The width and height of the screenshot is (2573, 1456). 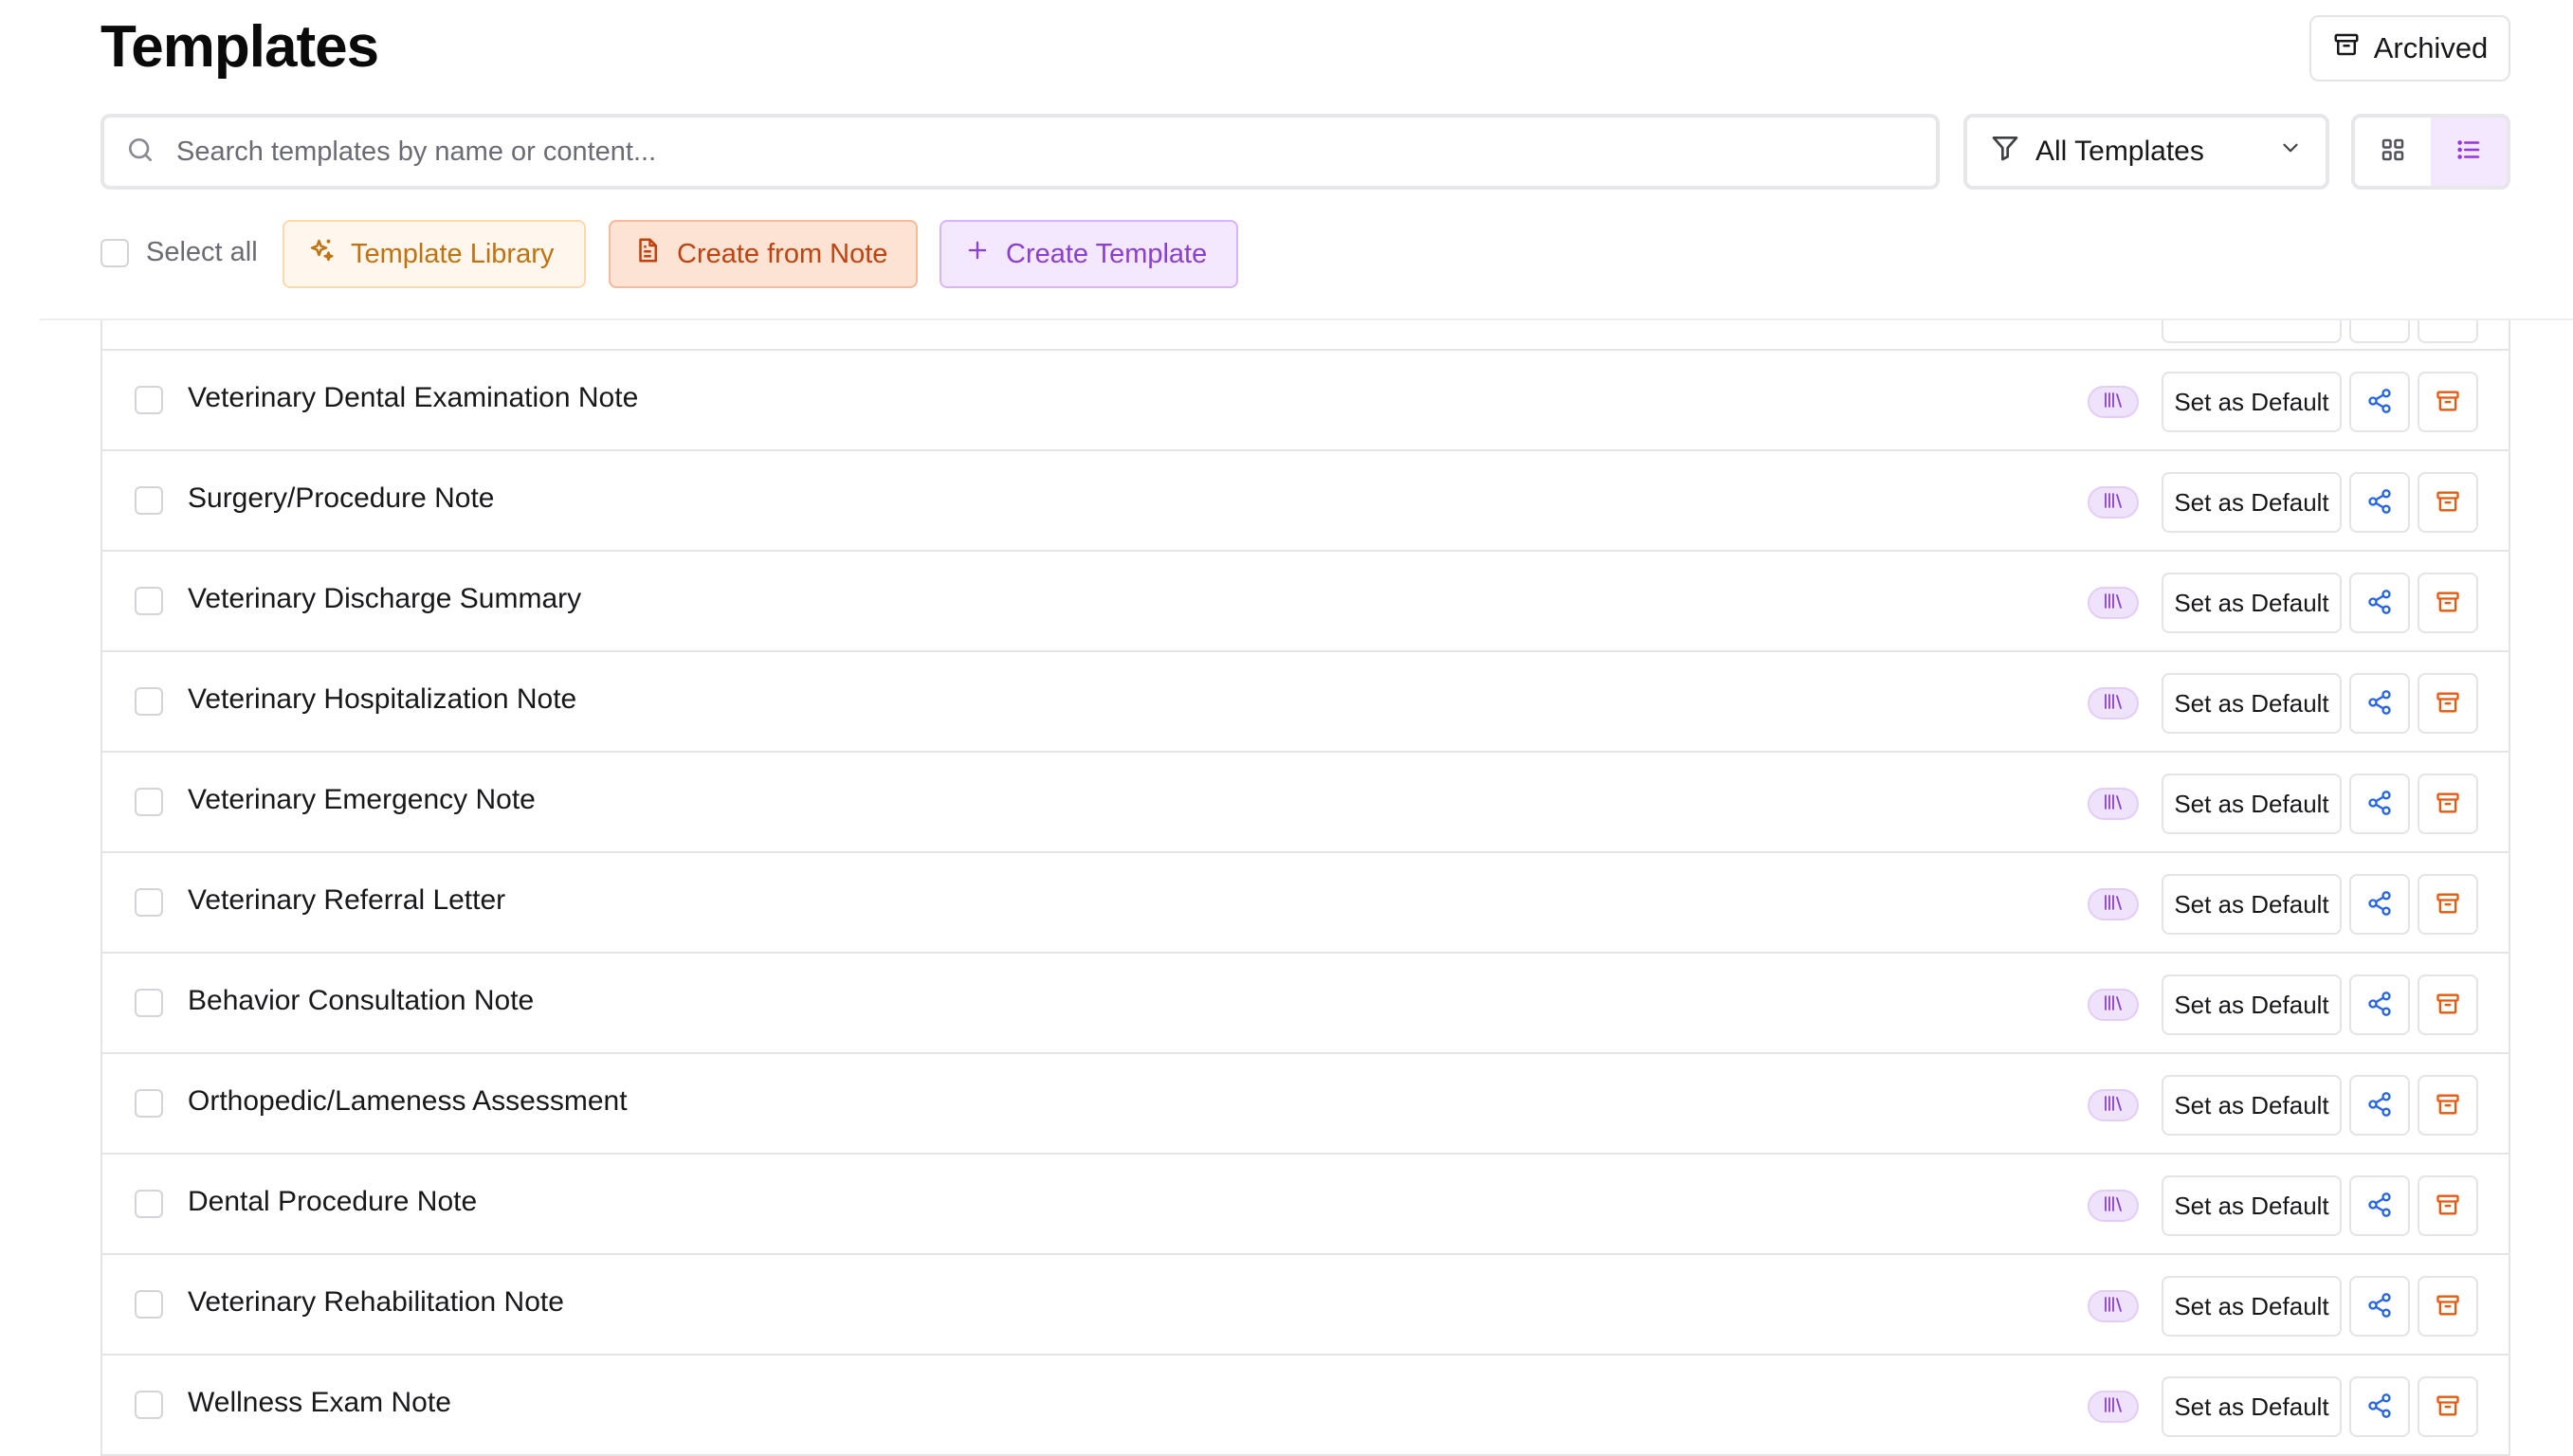 What do you see at coordinates (382, 699) in the screenshot?
I see `template-name: Veterinary Hospitalization Note` at bounding box center [382, 699].